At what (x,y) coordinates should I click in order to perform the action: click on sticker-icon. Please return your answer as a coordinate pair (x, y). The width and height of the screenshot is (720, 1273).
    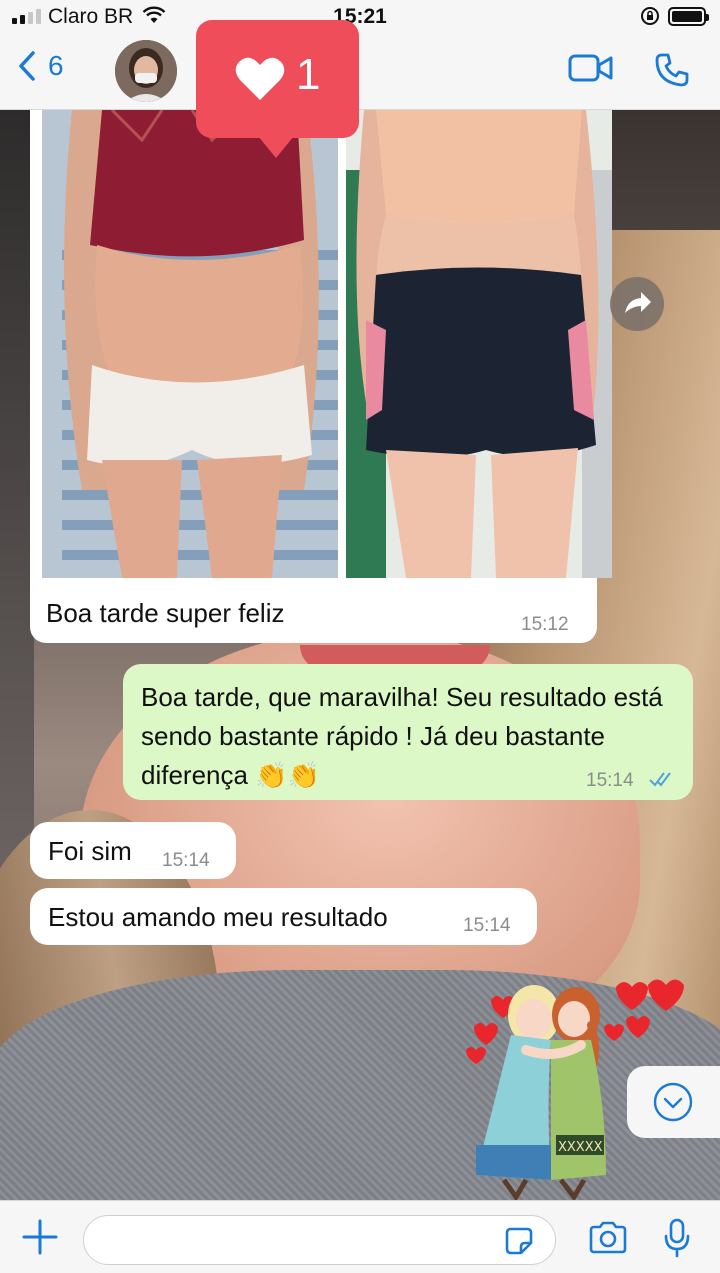
    Looking at the image, I should click on (519, 1243).